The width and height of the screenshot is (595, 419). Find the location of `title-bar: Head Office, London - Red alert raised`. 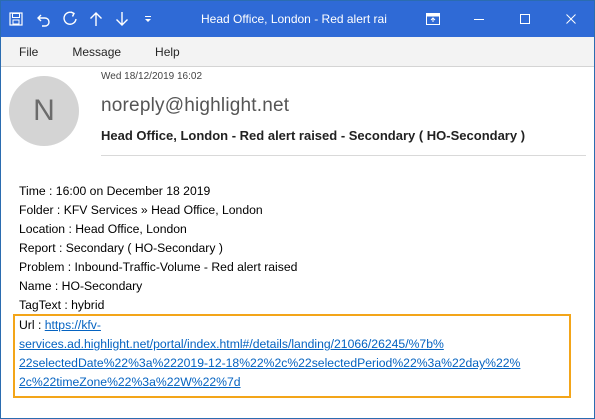

title-bar: Head Office, London - Red alert raised is located at coordinates (297, 19).